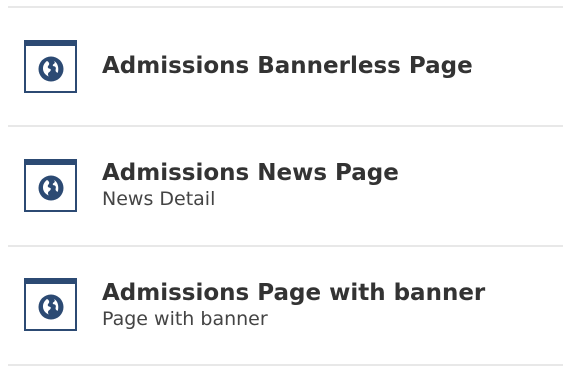 The image size is (563, 366). I want to click on list-item-subtitle: News Detail, so click(159, 199).